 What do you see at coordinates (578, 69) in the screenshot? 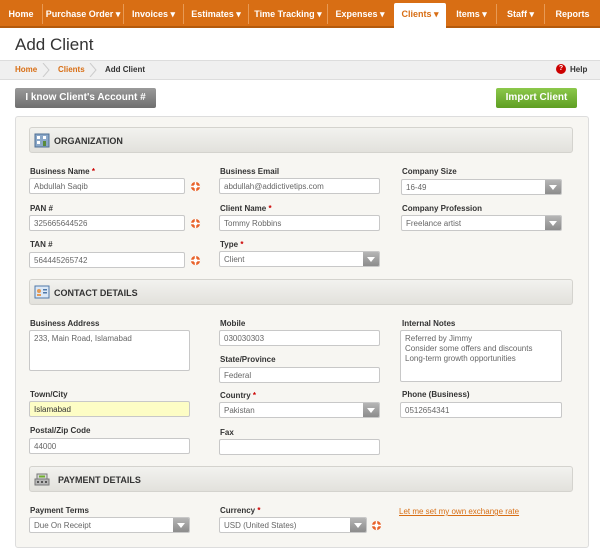
I see `help-link: Help` at bounding box center [578, 69].